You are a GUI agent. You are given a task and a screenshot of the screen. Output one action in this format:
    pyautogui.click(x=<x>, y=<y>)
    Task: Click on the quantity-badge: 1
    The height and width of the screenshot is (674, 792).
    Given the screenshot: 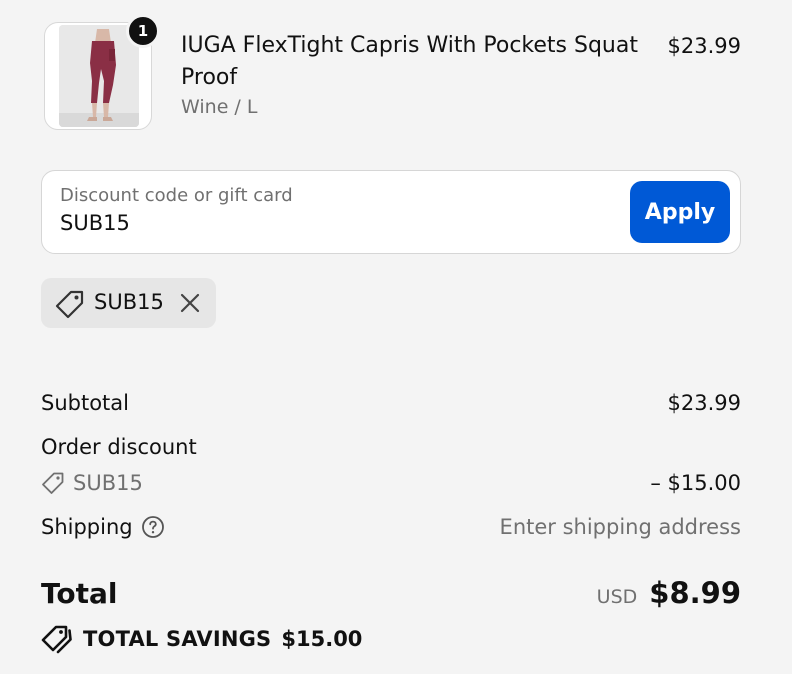 What is the action you would take?
    pyautogui.click(x=143, y=31)
    